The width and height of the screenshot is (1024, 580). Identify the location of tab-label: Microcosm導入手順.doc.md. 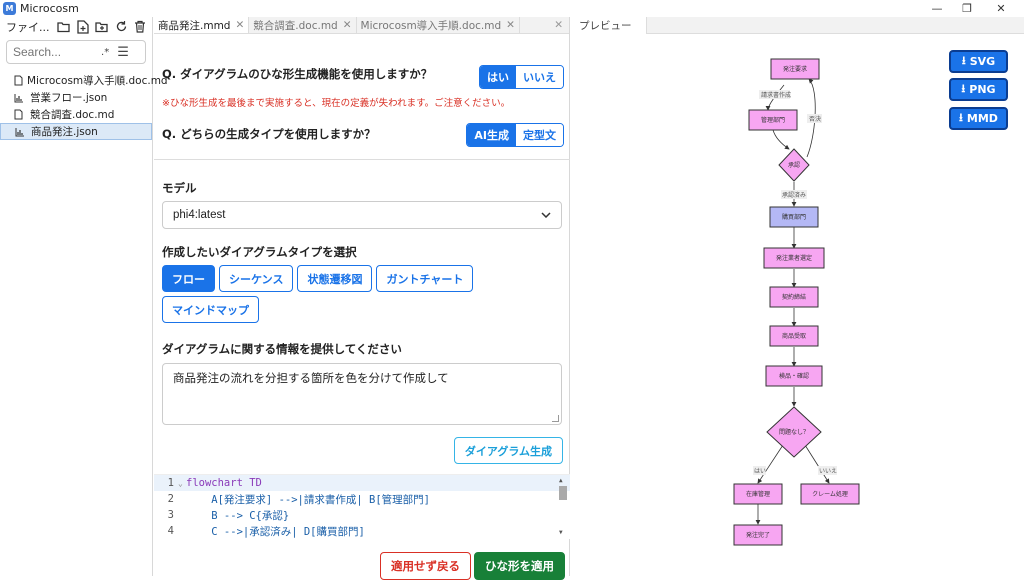
(431, 25).